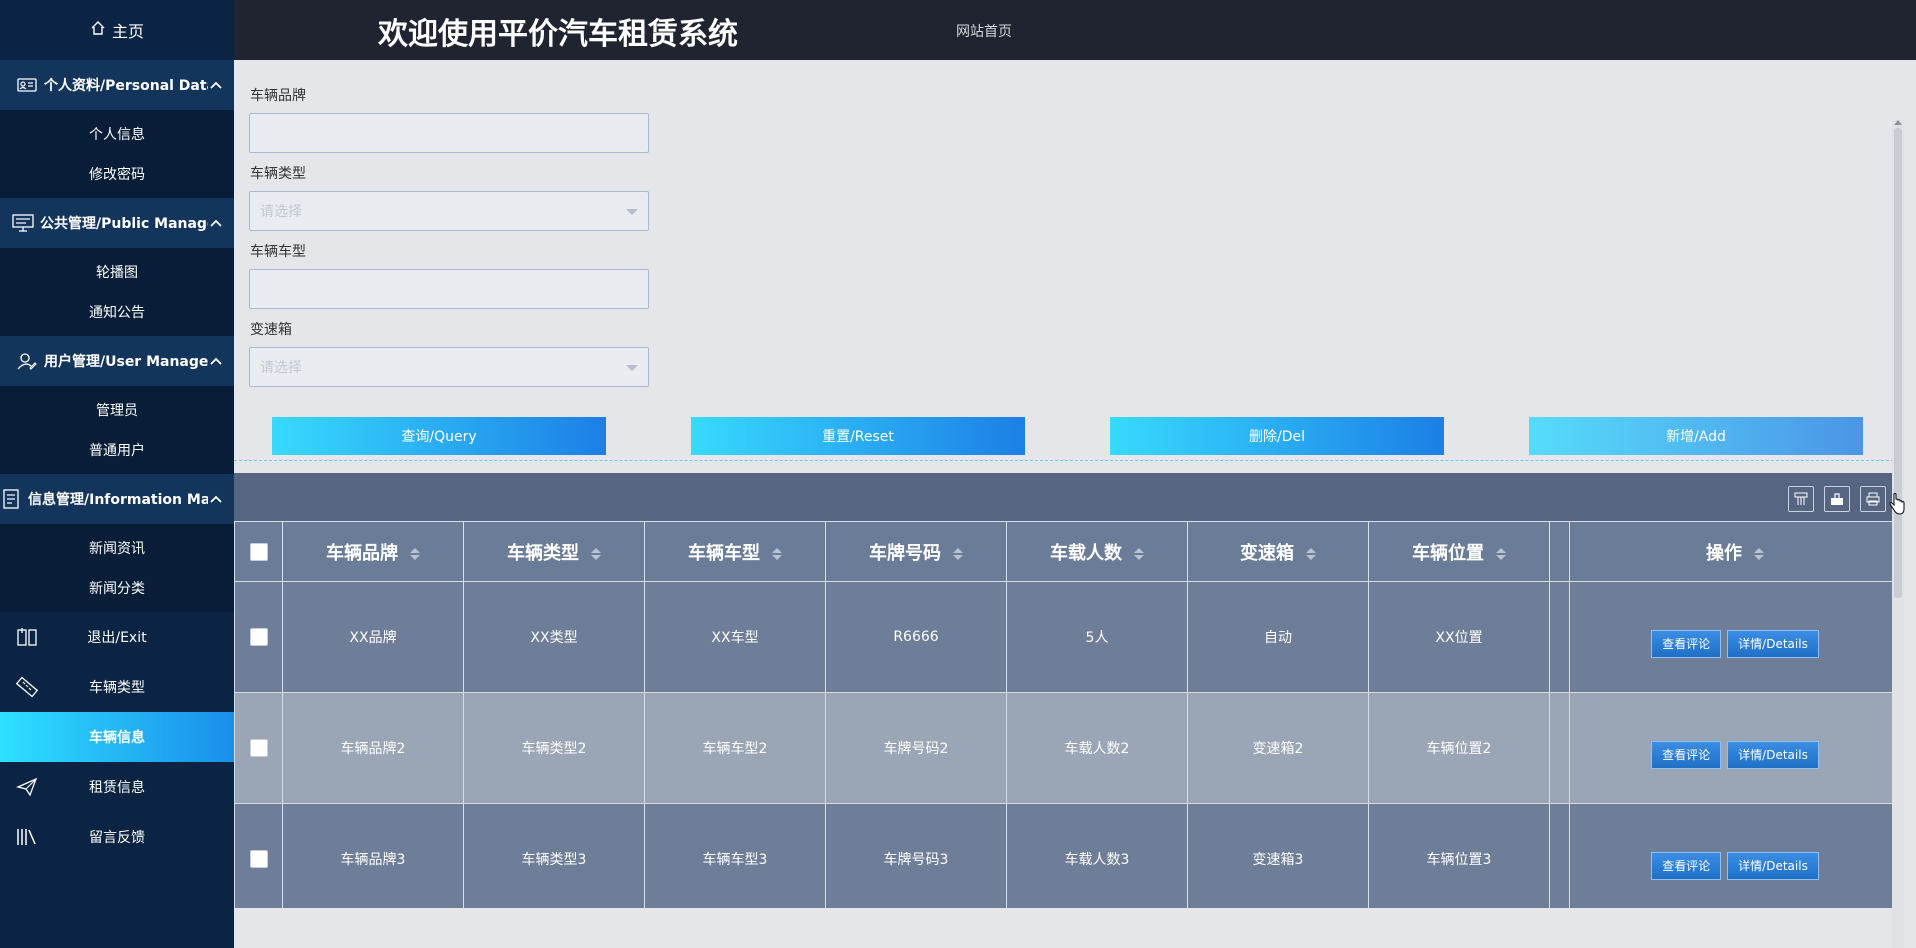  What do you see at coordinates (554, 637) in the screenshot?
I see `table-cell: XX类型` at bounding box center [554, 637].